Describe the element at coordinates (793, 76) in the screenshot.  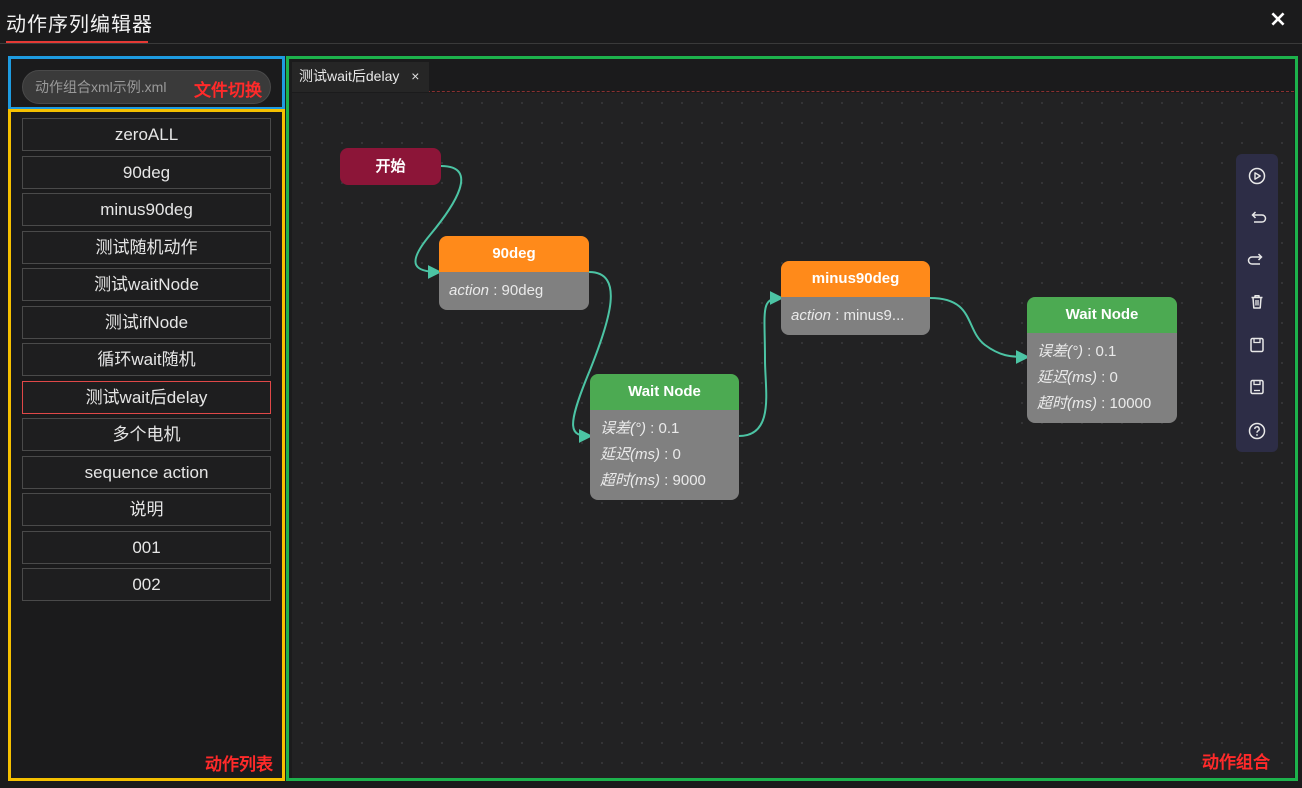
I see `tab-bar: 测试wait后delay ×` at that location.